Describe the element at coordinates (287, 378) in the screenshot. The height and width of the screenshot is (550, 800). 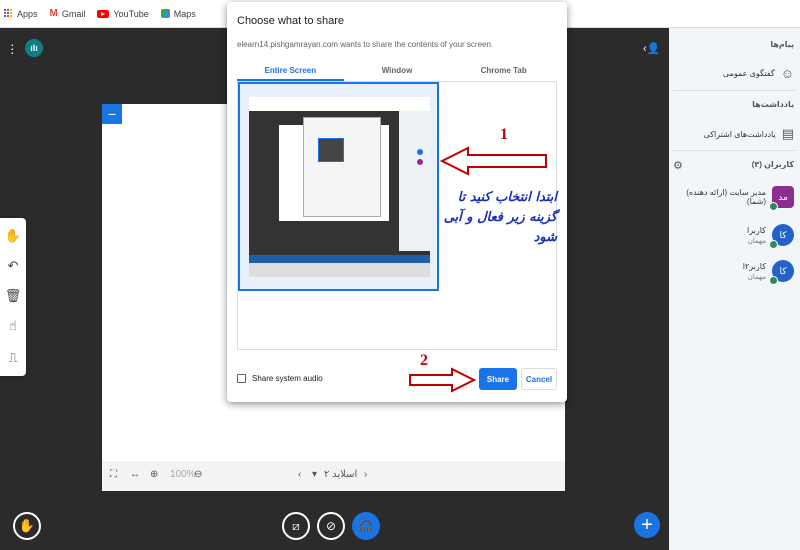
I see `share-audio-label: Share system audio` at that location.